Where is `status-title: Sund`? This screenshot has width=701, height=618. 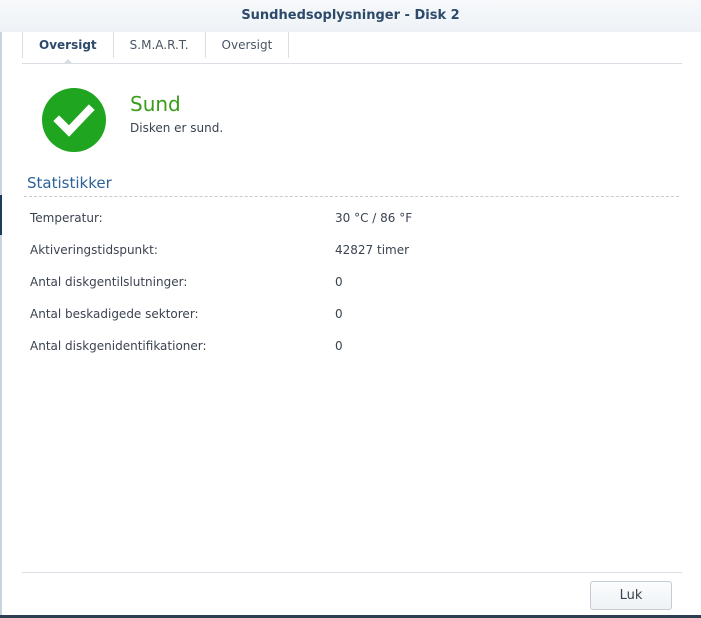
status-title: Sund is located at coordinates (155, 104).